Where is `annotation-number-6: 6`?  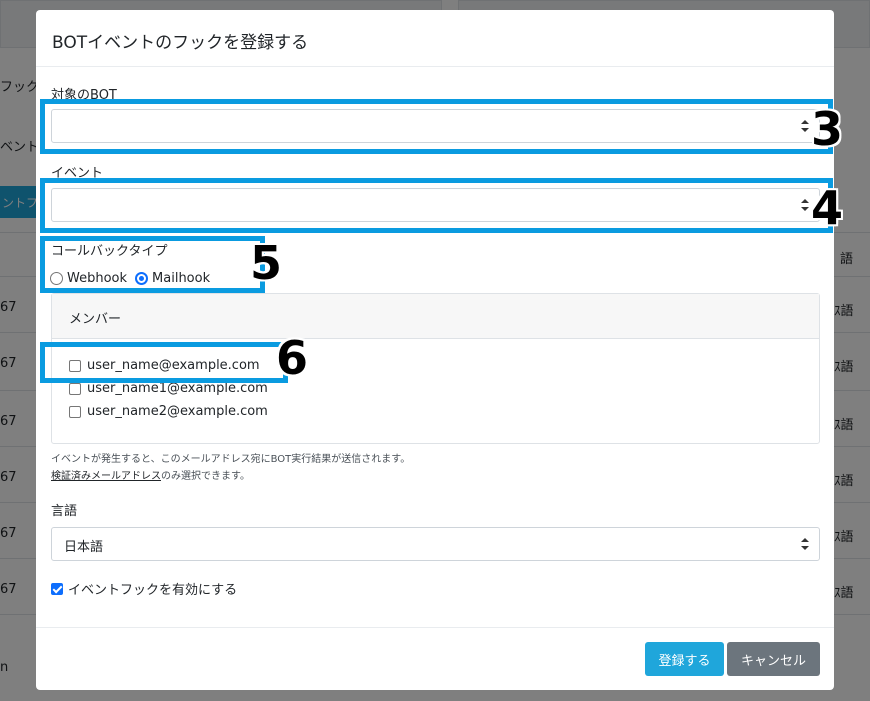
annotation-number-6: 6 is located at coordinates (292, 358).